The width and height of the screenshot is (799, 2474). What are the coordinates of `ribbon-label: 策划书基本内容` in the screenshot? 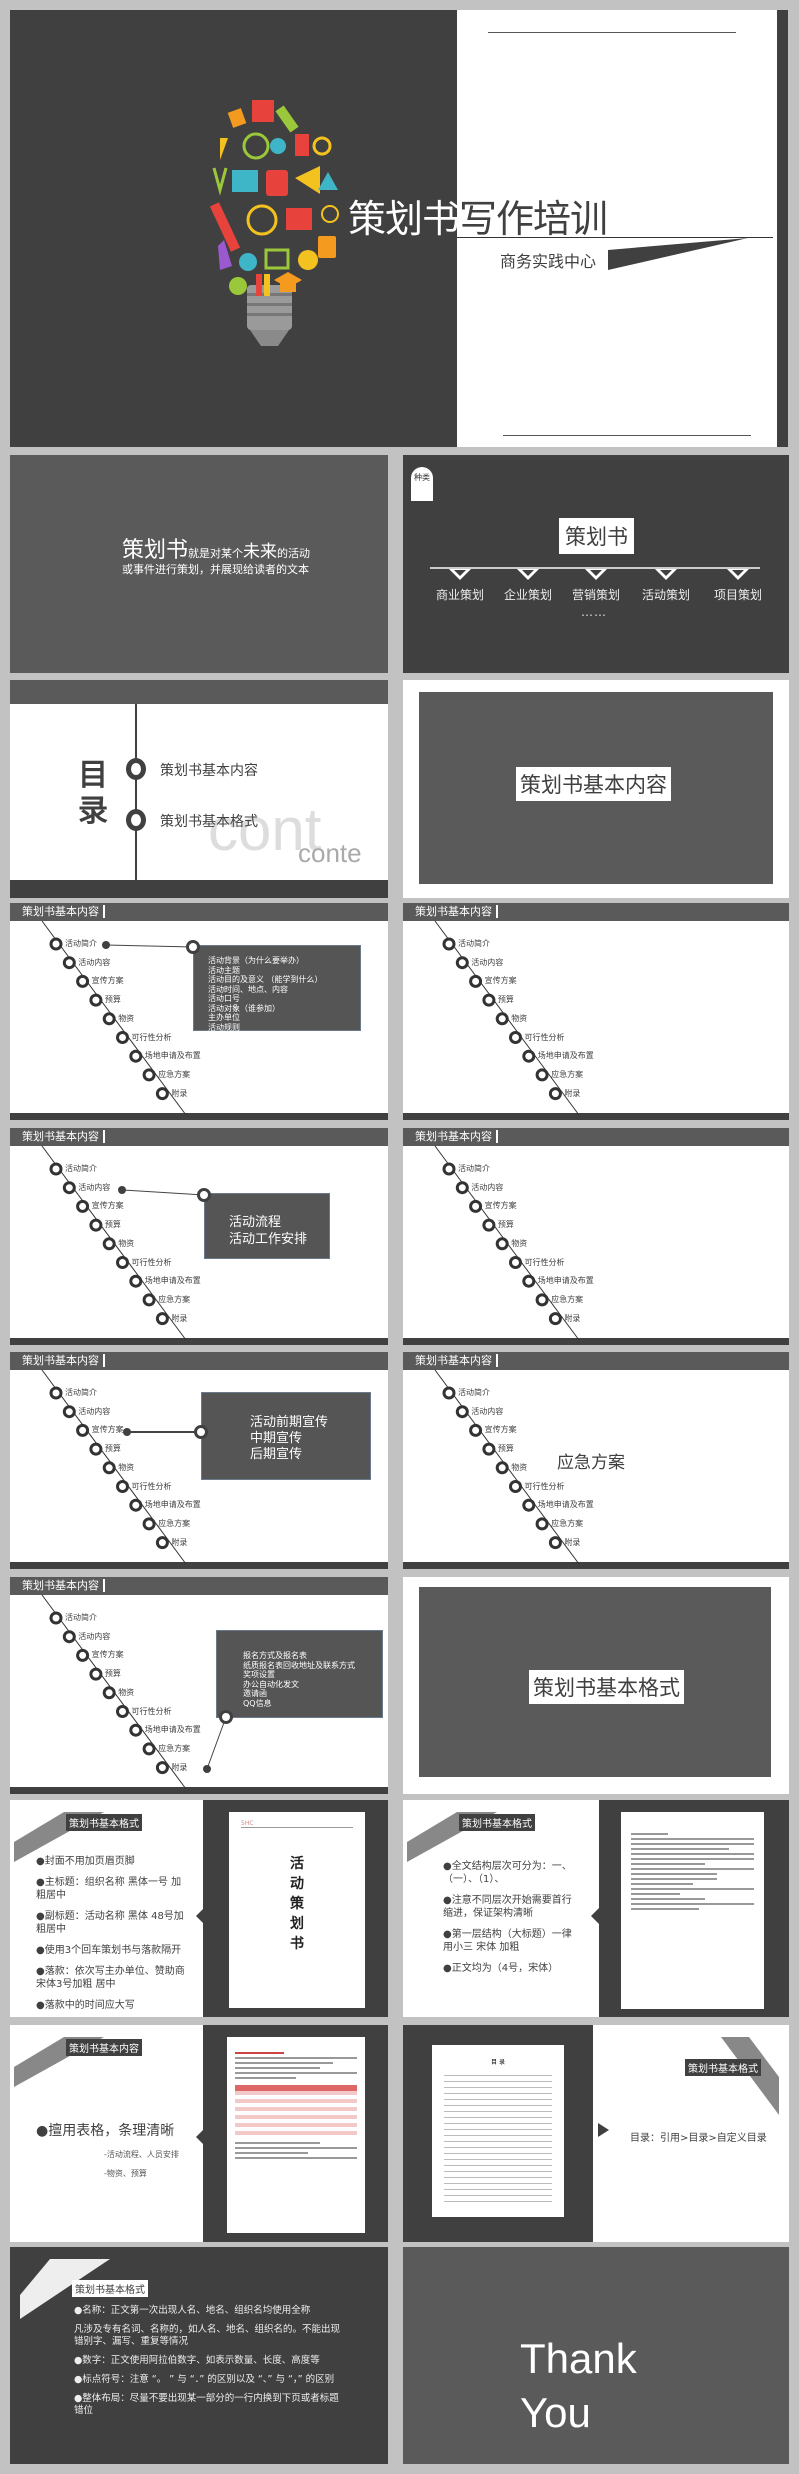 It's located at (104, 2047).